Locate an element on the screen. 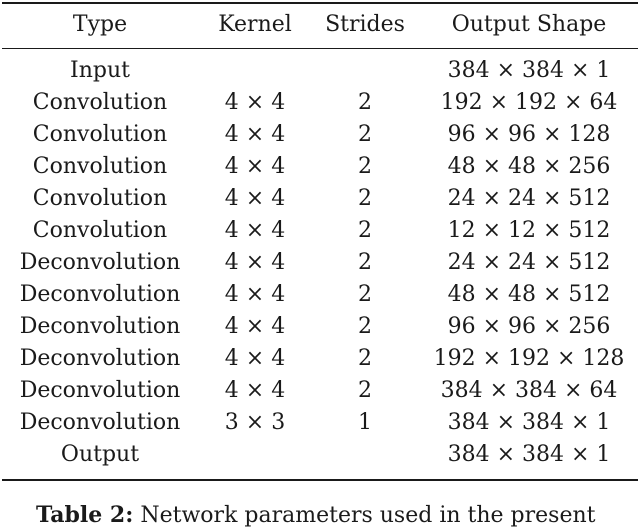 The height and width of the screenshot is (532, 640). cell-output-shape: 12 × 12 × 512 is located at coordinates (529, 230).